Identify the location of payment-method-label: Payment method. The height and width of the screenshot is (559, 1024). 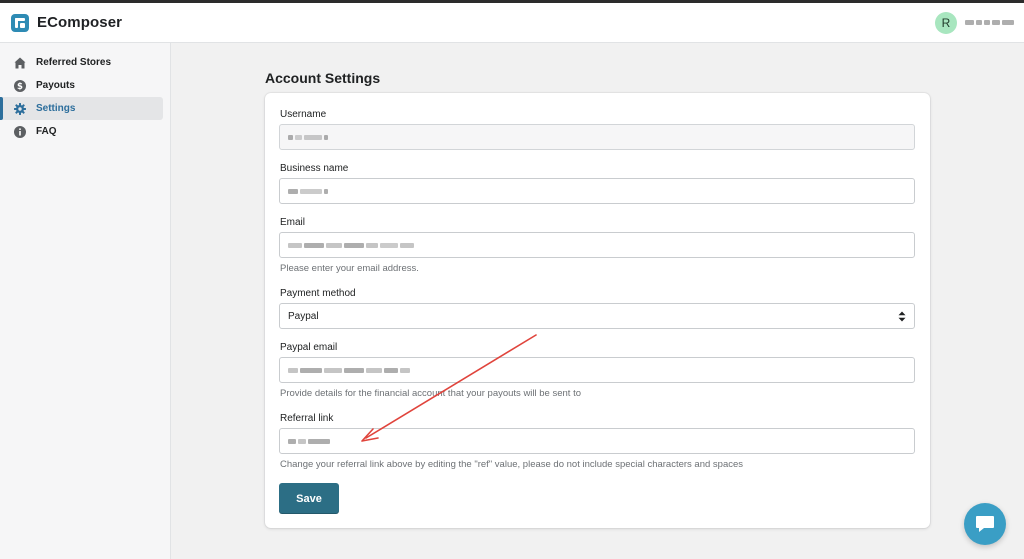
(318, 293).